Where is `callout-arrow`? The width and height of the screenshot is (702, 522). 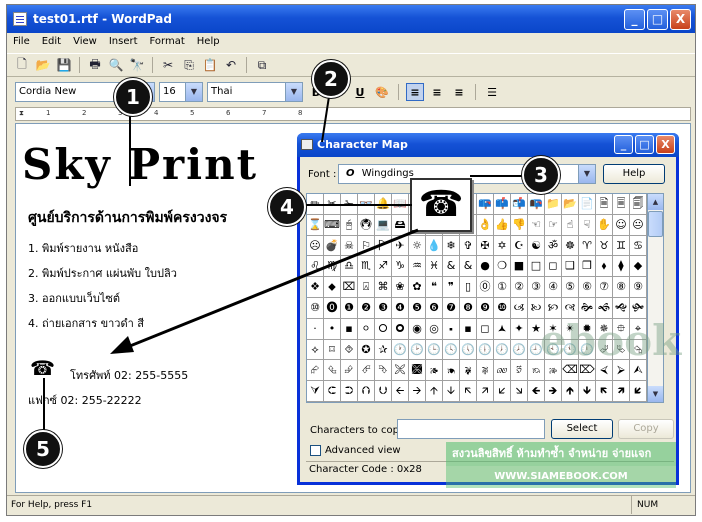
callout-arrow is located at coordinates (269, 290).